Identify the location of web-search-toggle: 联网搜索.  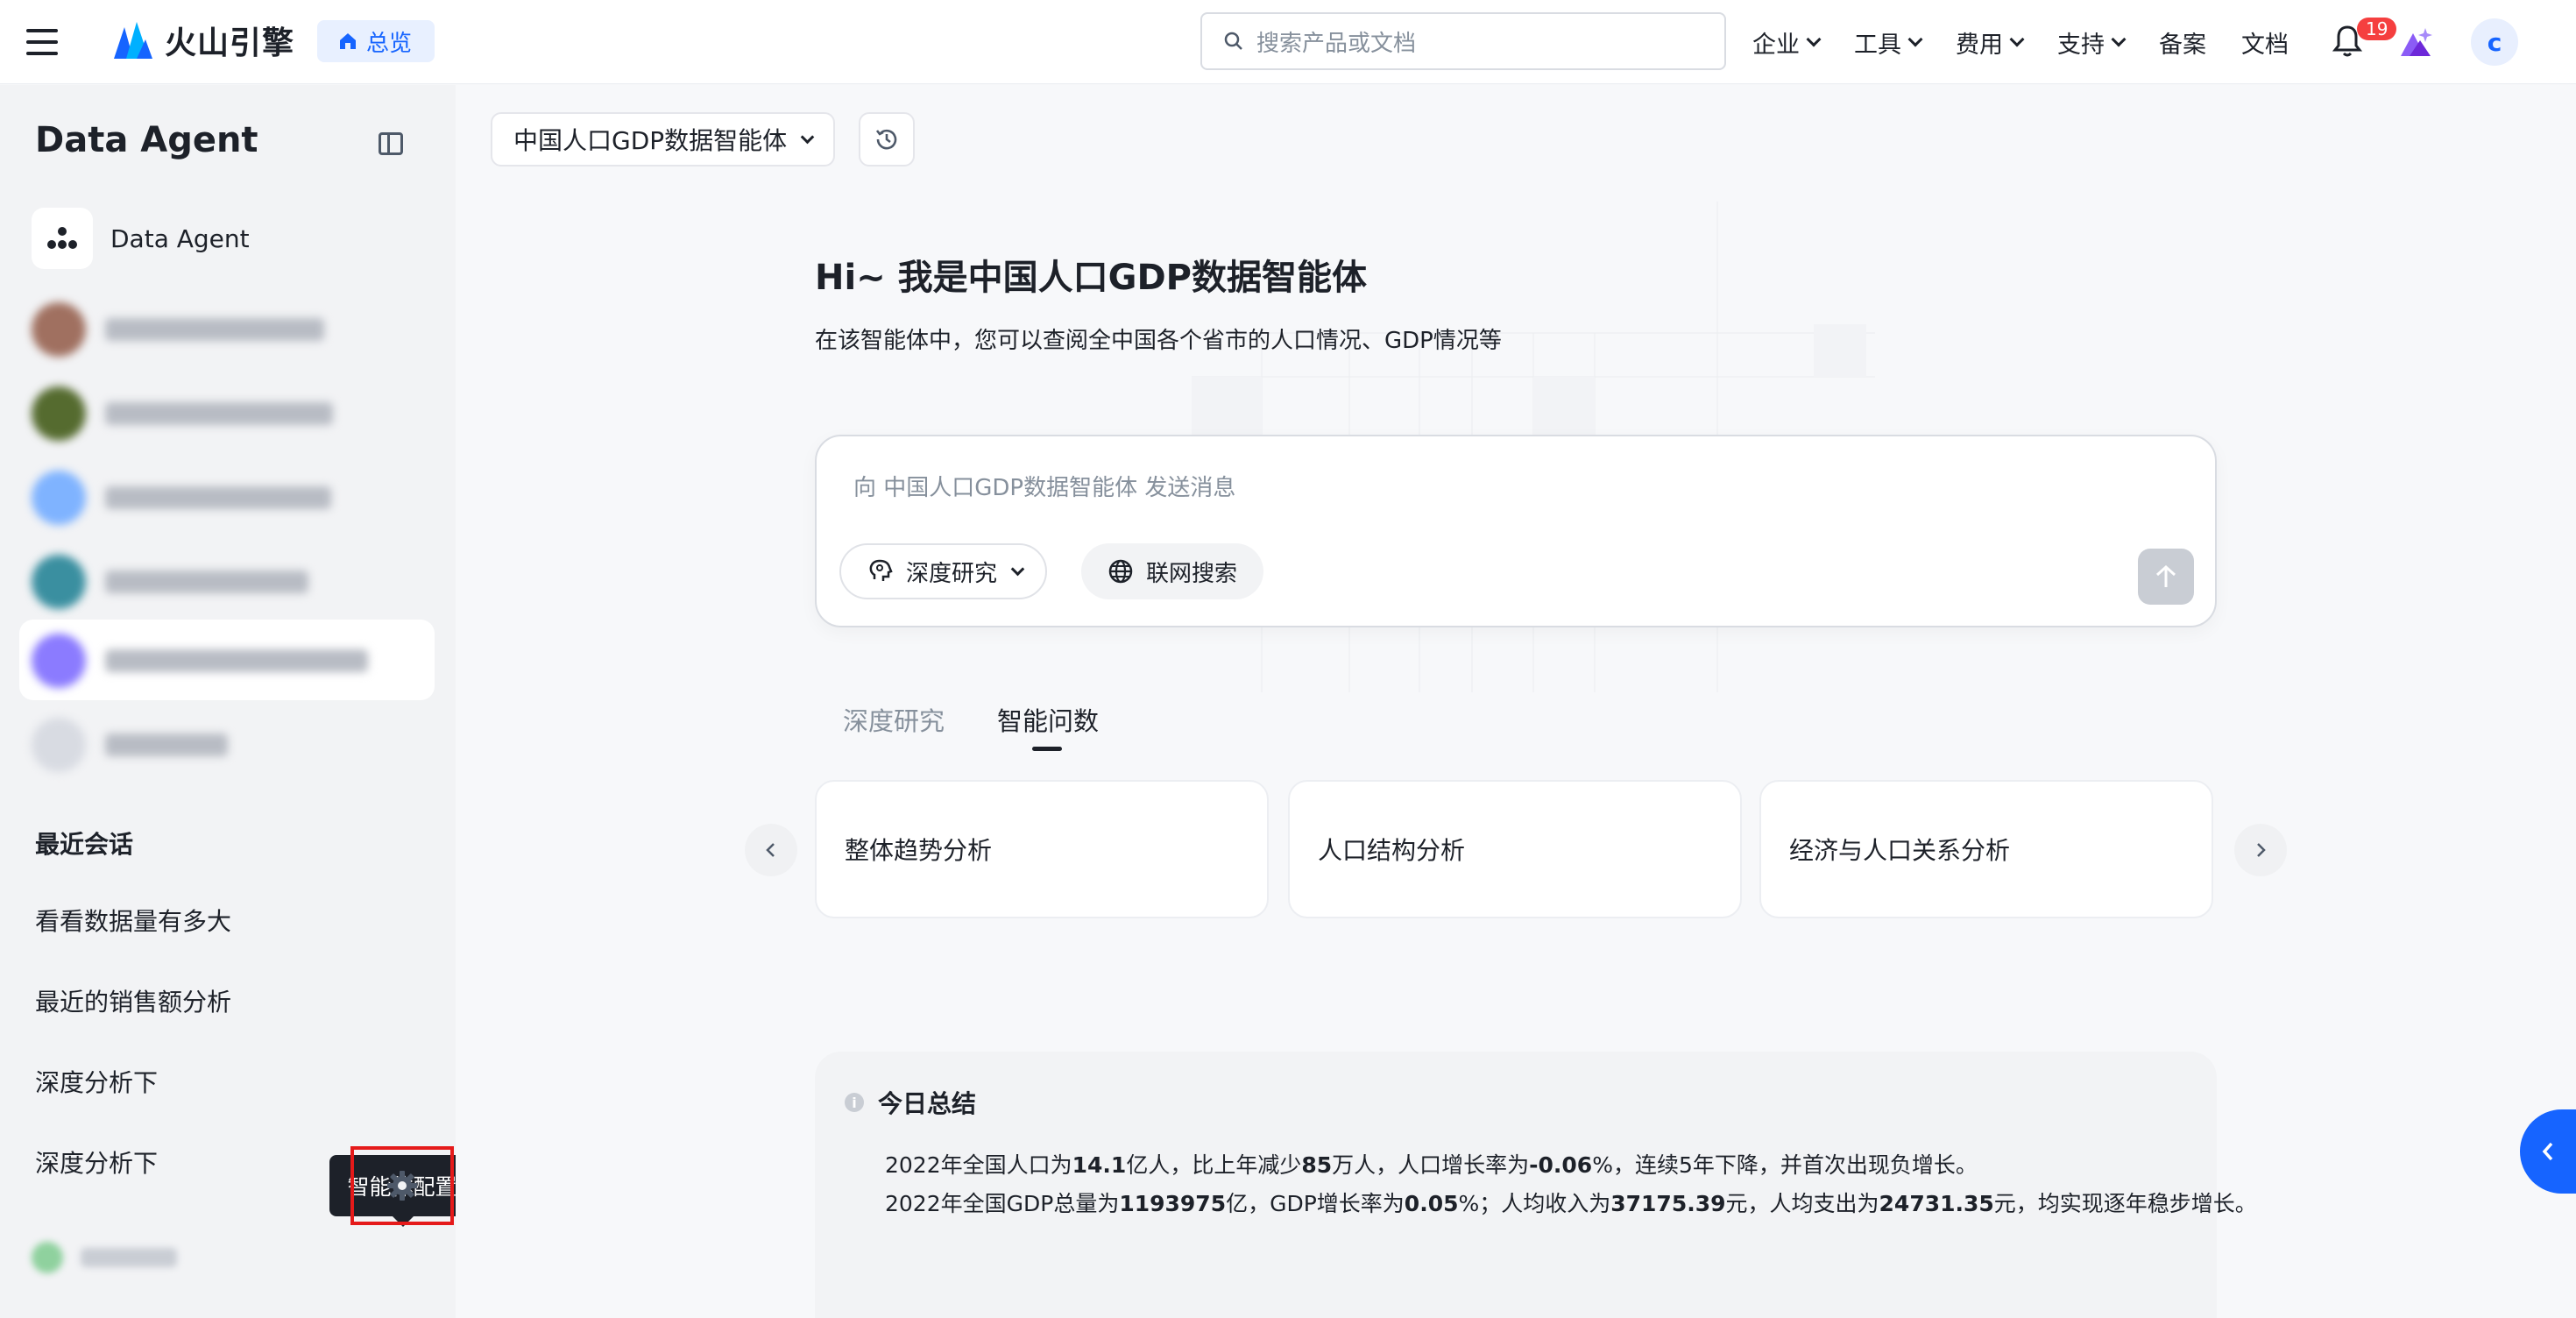
(1172, 571).